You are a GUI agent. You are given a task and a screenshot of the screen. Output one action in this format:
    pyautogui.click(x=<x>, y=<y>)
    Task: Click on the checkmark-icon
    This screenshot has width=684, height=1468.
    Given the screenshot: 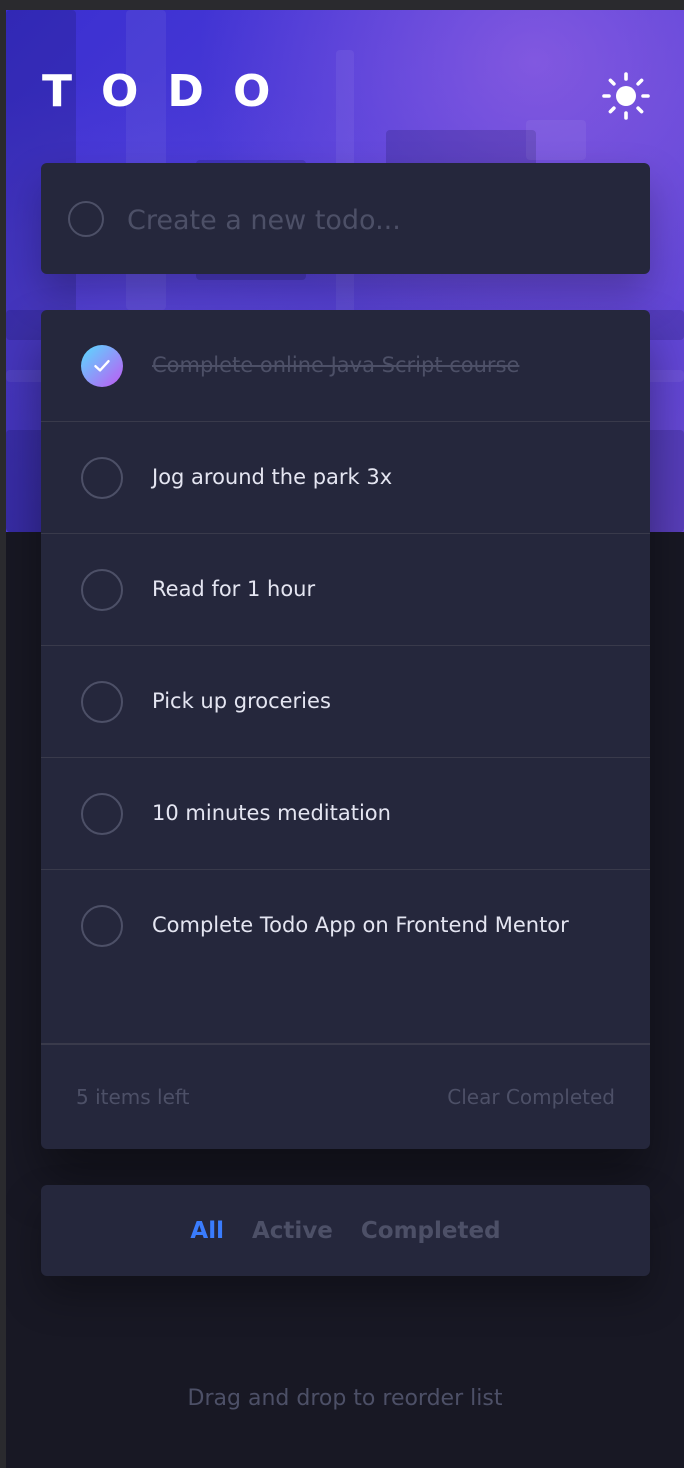 What is the action you would take?
    pyautogui.click(x=102, y=366)
    